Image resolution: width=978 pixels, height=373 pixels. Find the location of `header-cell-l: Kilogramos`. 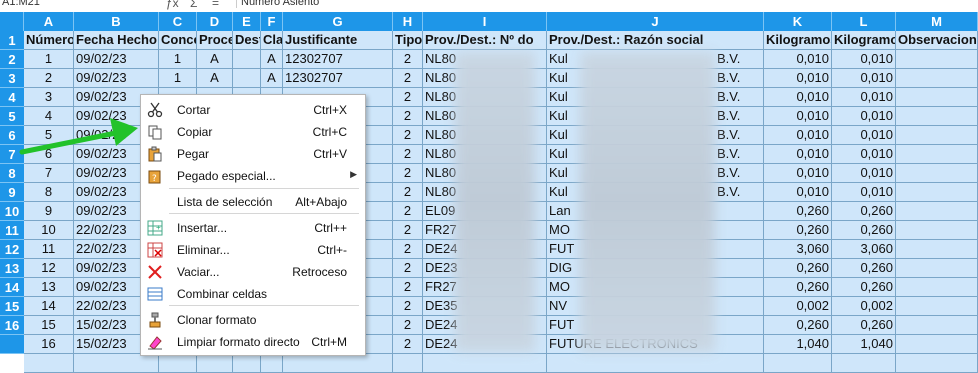

header-cell-l: Kilogramos is located at coordinates (864, 40).